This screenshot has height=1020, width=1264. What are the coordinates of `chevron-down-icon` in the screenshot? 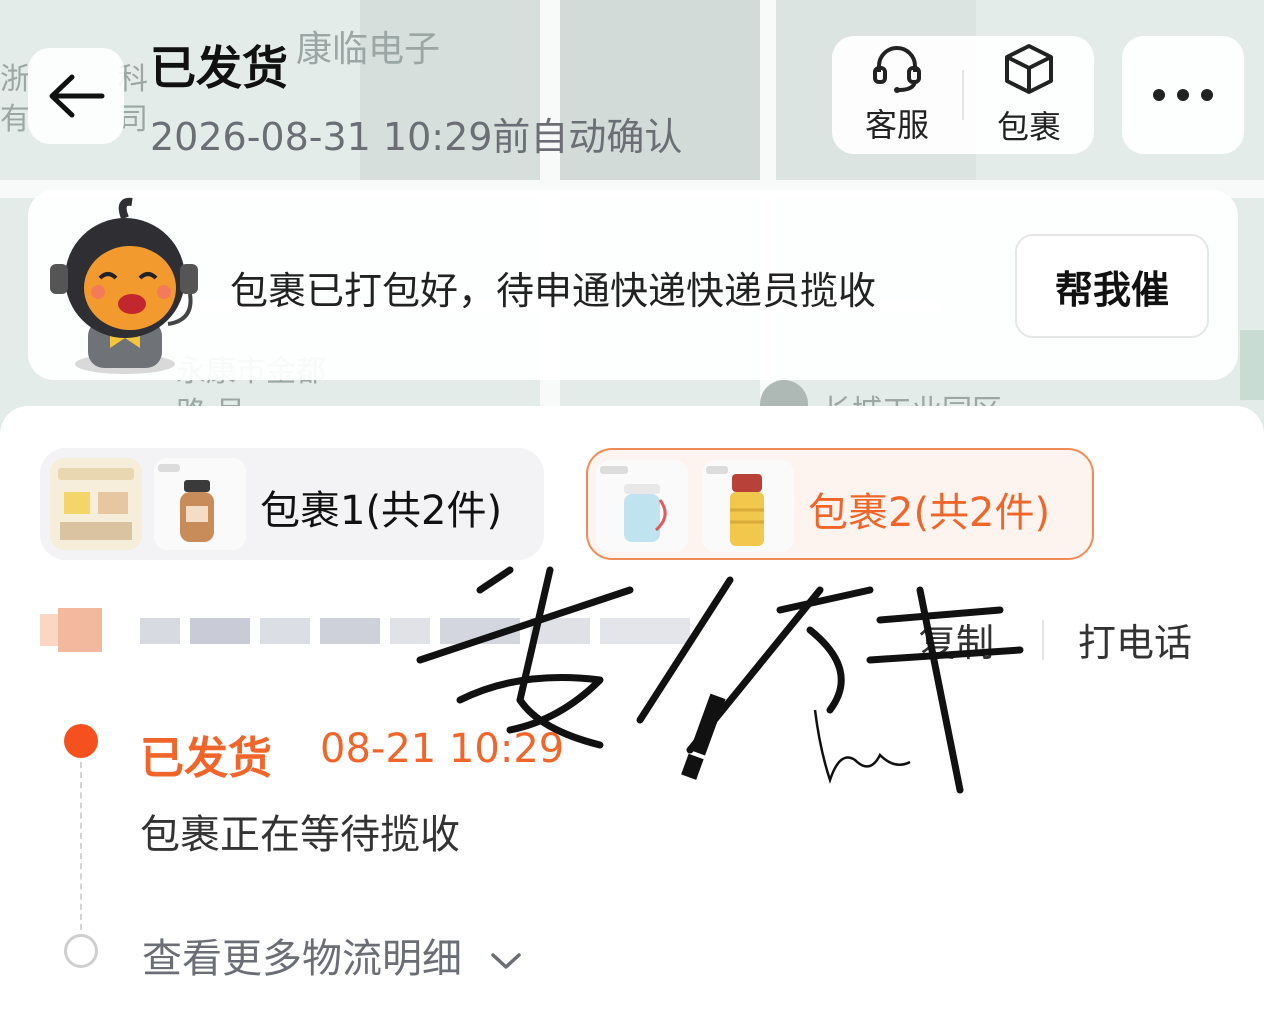 It's located at (505, 961).